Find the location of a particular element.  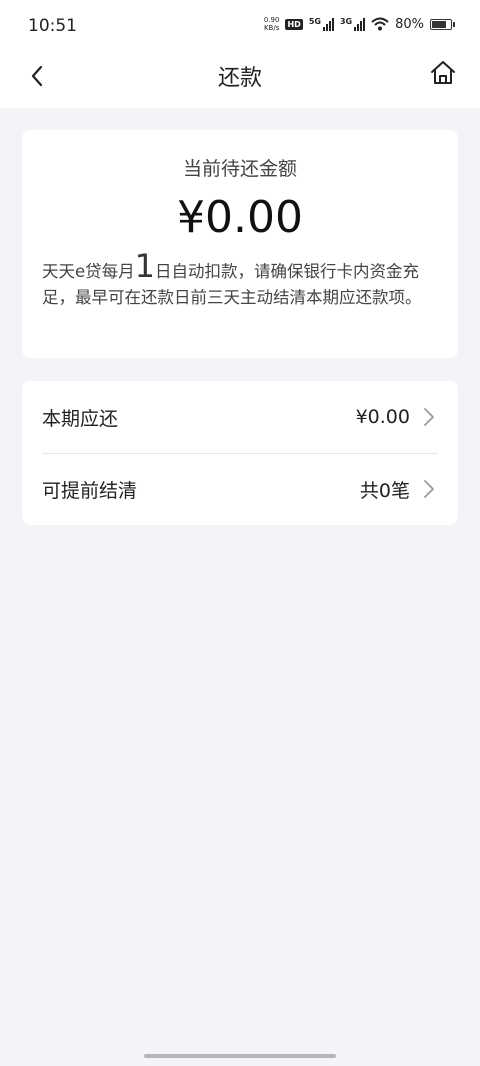

notice-prefix: 天天e贷每月 is located at coordinates (88, 271).